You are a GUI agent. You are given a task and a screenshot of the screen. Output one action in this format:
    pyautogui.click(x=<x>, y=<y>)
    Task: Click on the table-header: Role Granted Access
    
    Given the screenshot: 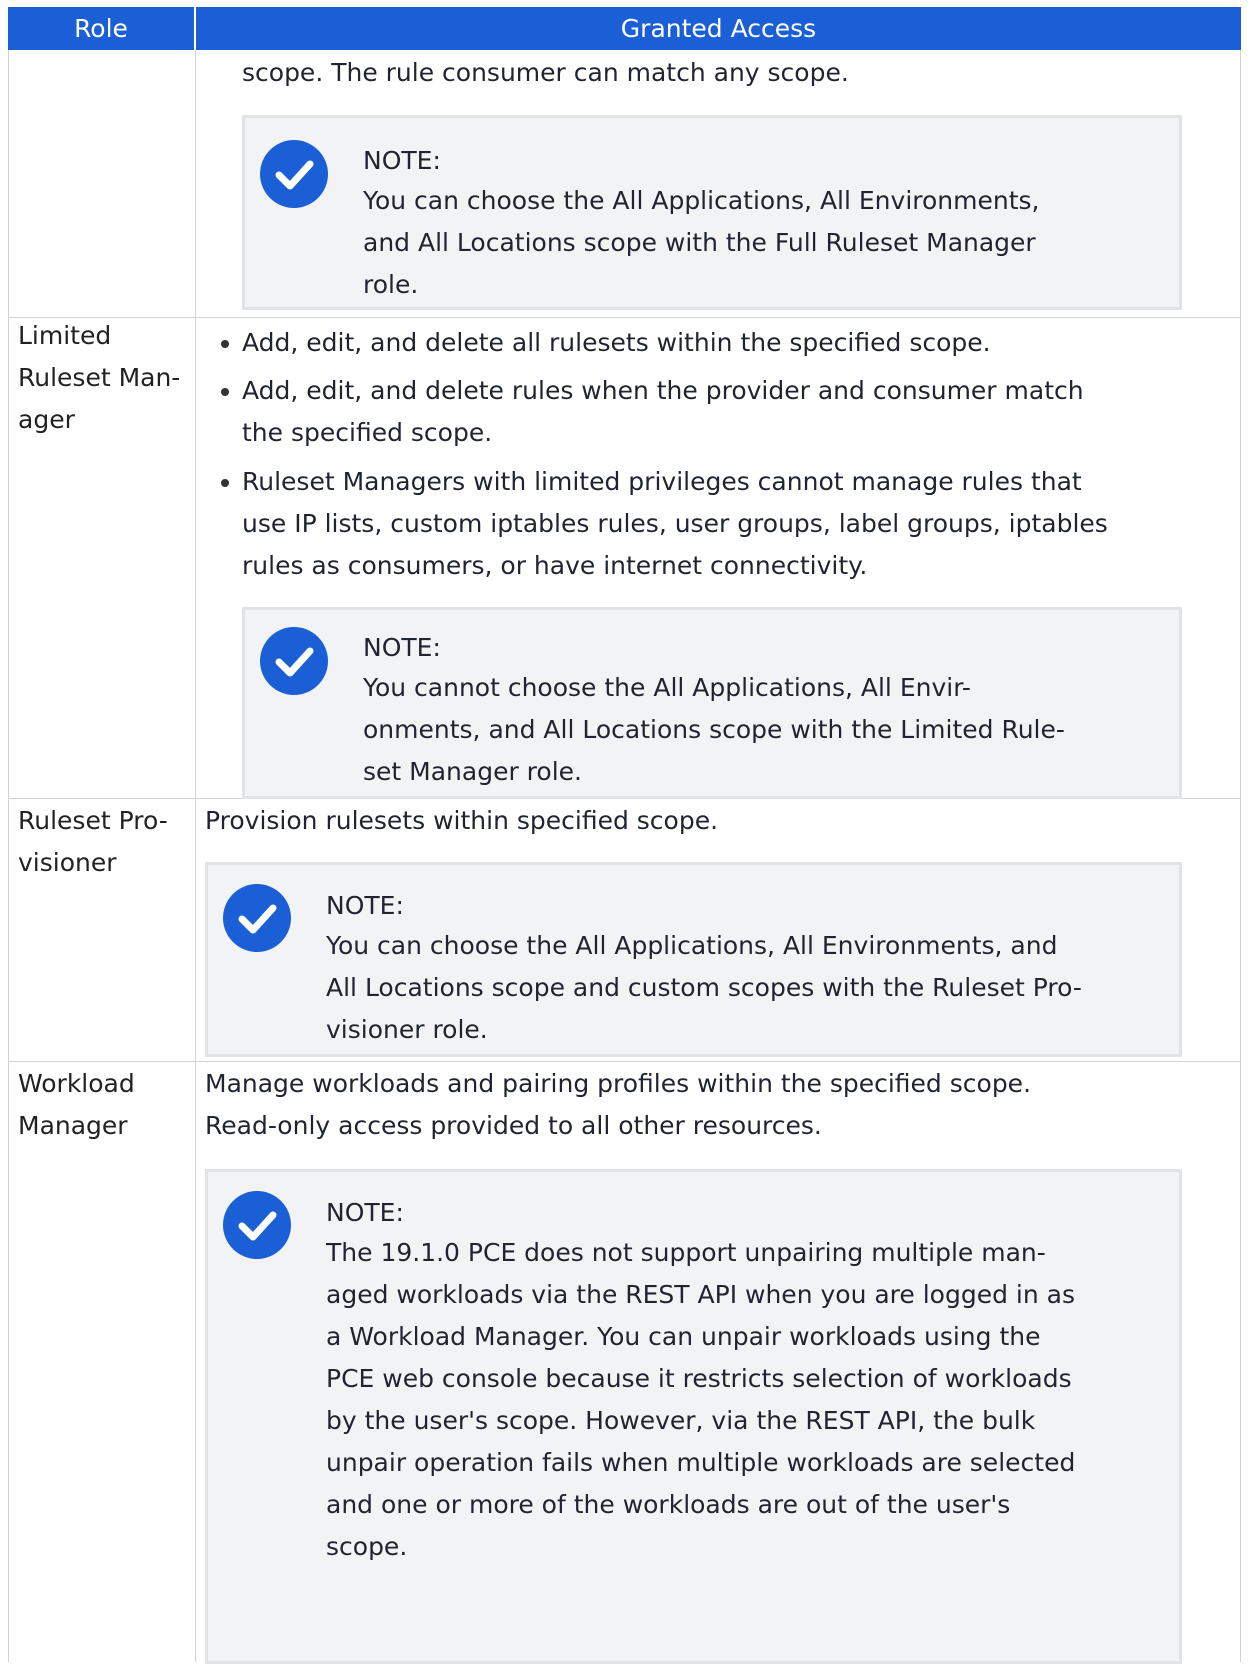 What is the action you would take?
    pyautogui.click(x=624, y=28)
    